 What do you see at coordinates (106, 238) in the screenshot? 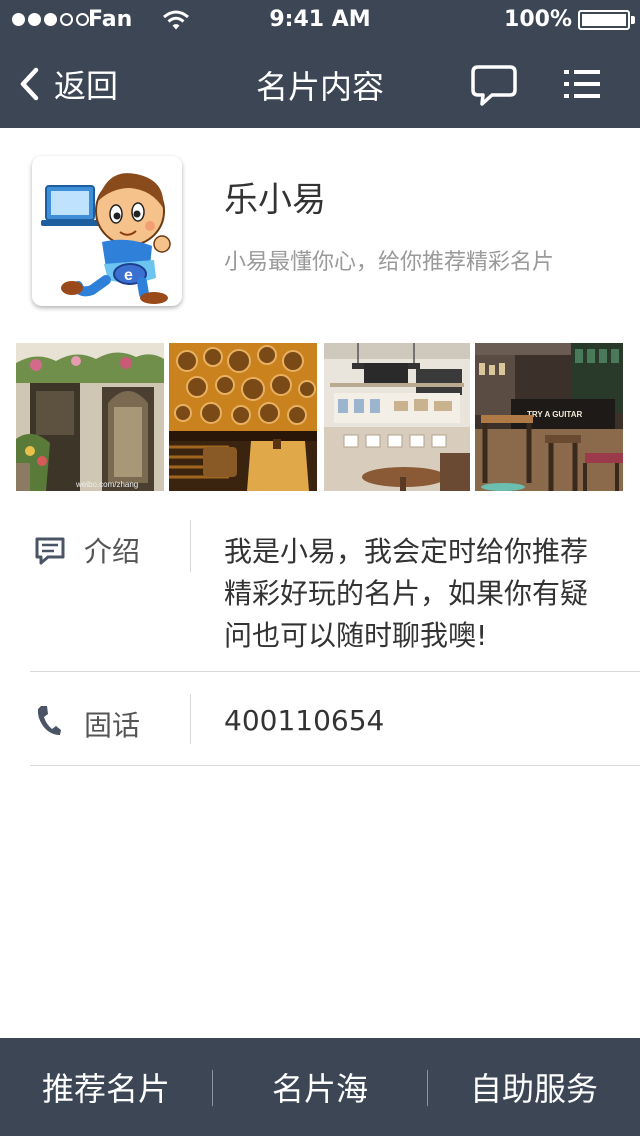
I see `cartoon-mascot-avatar: e` at bounding box center [106, 238].